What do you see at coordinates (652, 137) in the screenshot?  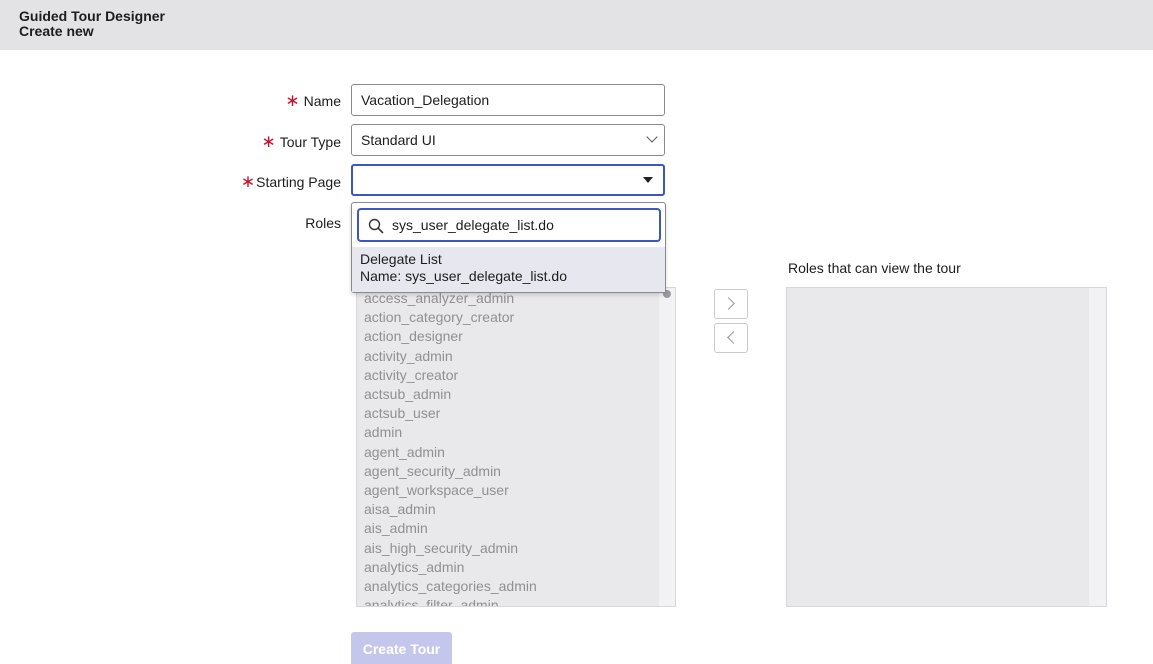 I see `chevron-down-icon` at bounding box center [652, 137].